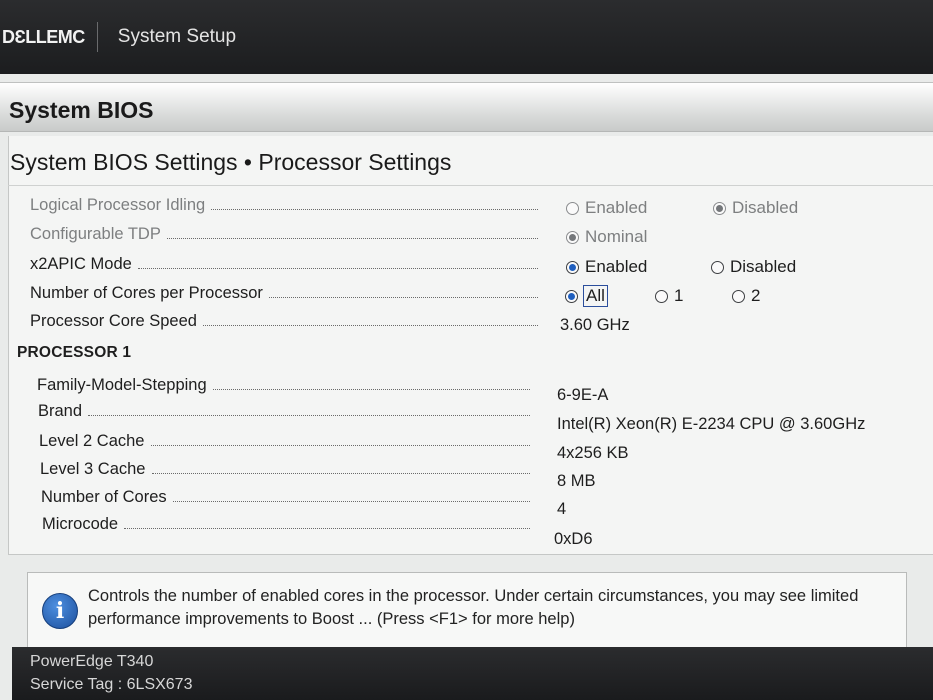 The image size is (933, 700). Describe the element at coordinates (284, 264) in the screenshot. I see `setting-label: x2APIC Mode` at that location.